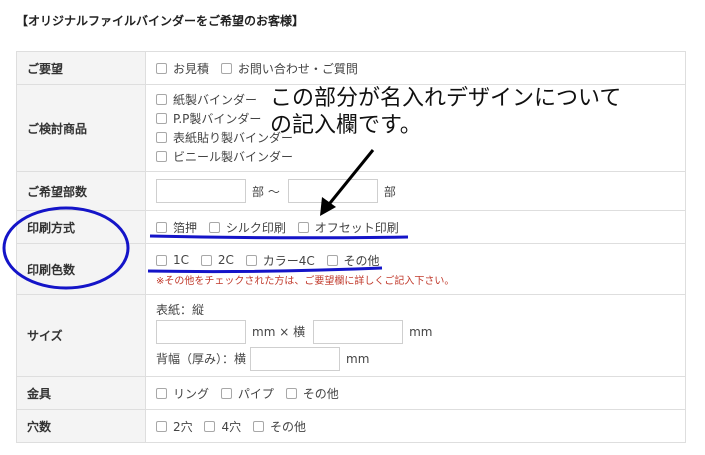  Describe the element at coordinates (81, 269) in the screenshot. I see `label-print-colors: 印刷色数` at that location.